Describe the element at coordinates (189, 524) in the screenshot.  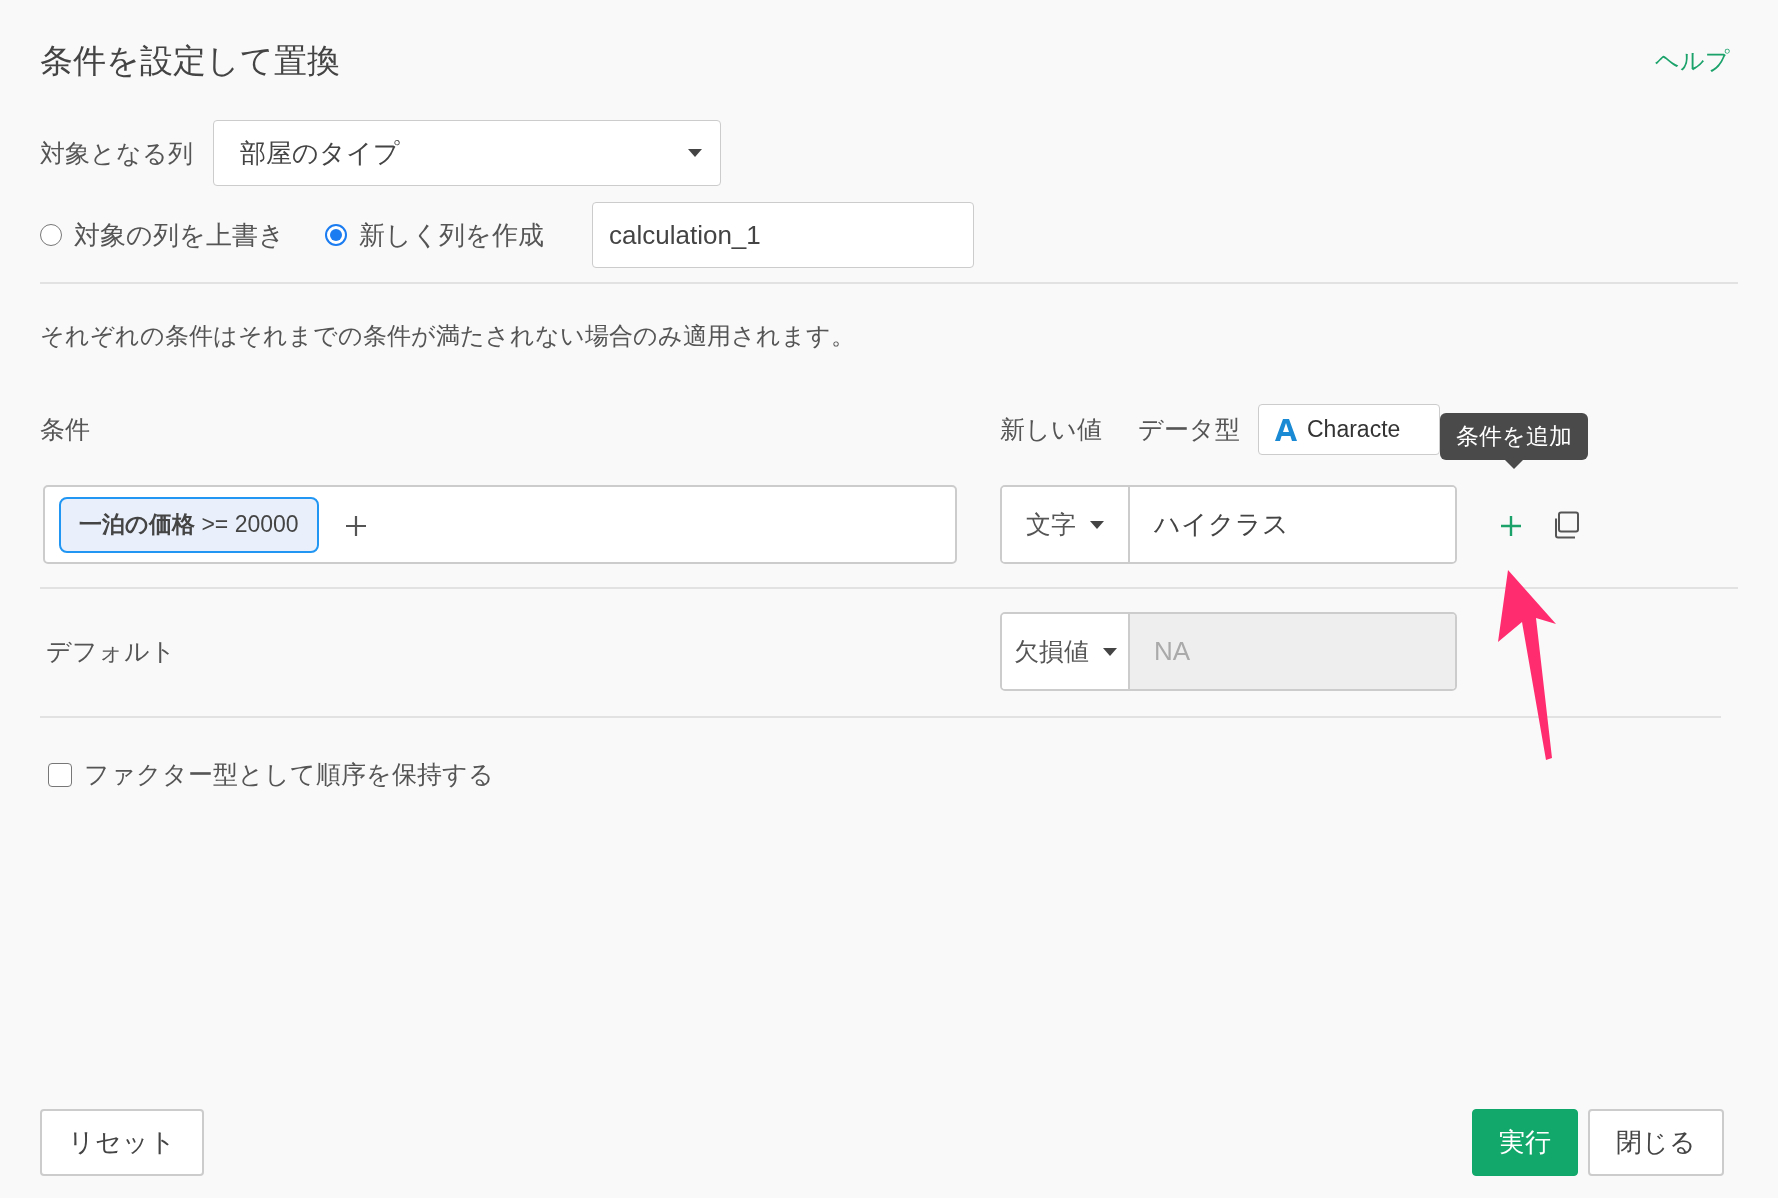
I see `condition-chip: 一泊の価格 >= 20000` at that location.